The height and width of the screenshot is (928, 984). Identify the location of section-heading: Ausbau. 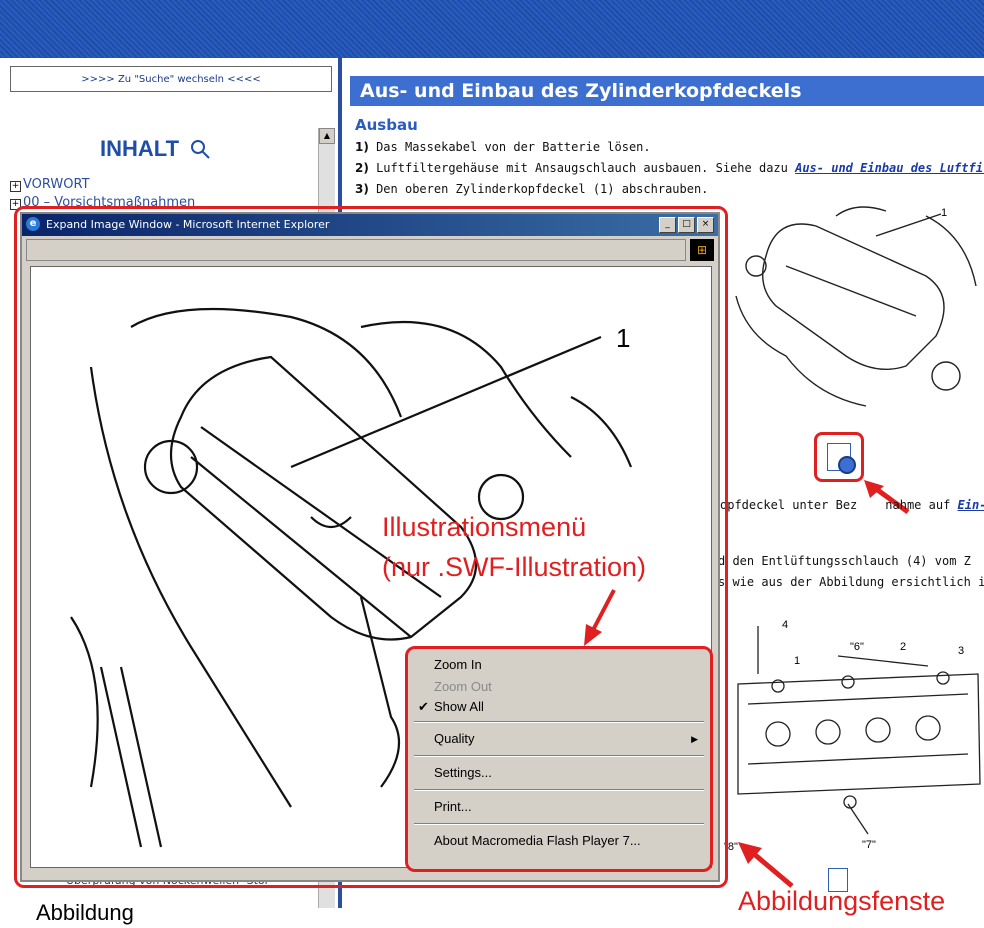
(386, 125).